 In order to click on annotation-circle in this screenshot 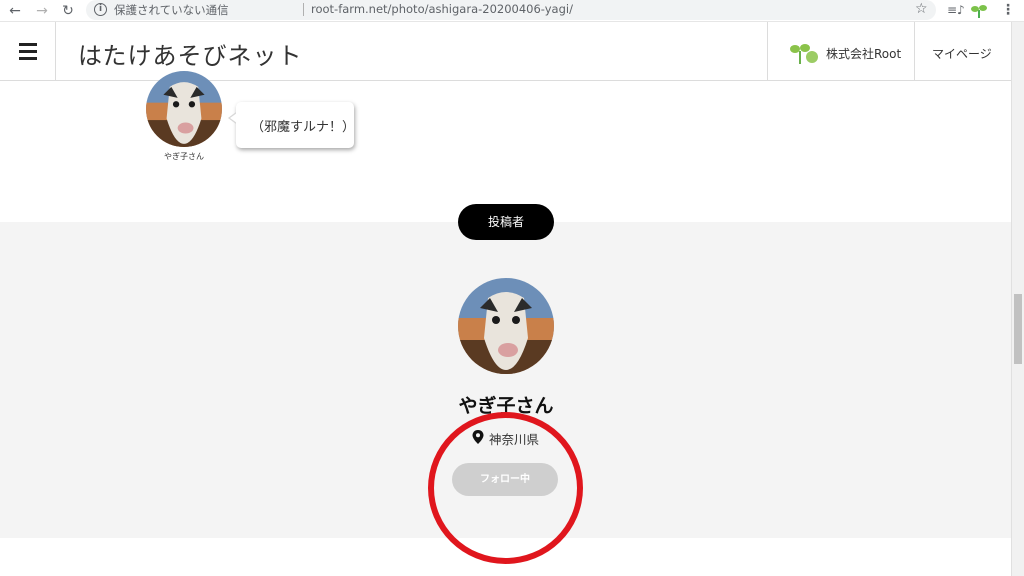, I will do `click(505, 488)`.